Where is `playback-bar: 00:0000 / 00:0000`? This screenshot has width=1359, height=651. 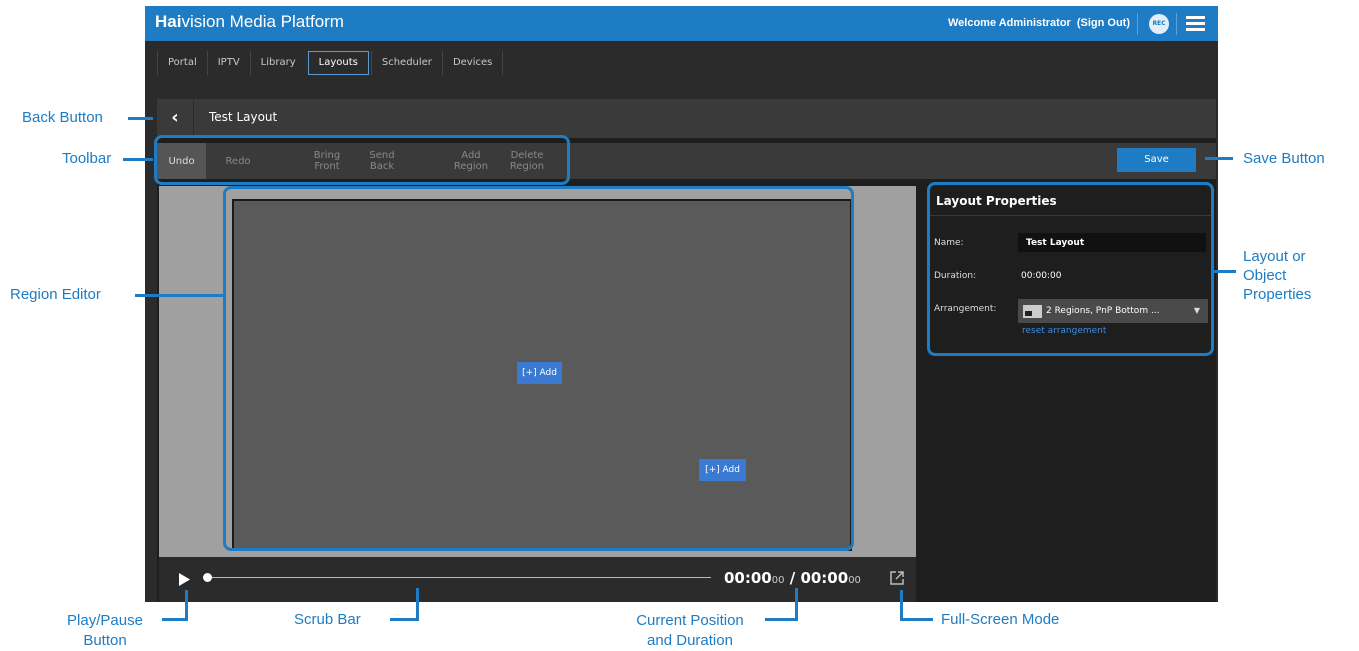
playback-bar: 00:0000 / 00:0000 is located at coordinates (537, 579).